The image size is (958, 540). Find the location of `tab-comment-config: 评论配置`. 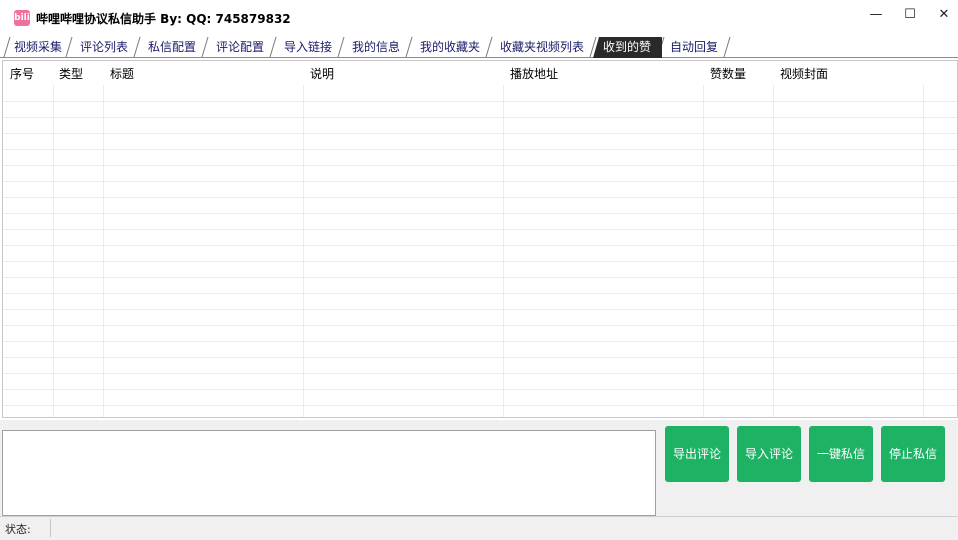

tab-comment-config: 评论配置 is located at coordinates (240, 47).